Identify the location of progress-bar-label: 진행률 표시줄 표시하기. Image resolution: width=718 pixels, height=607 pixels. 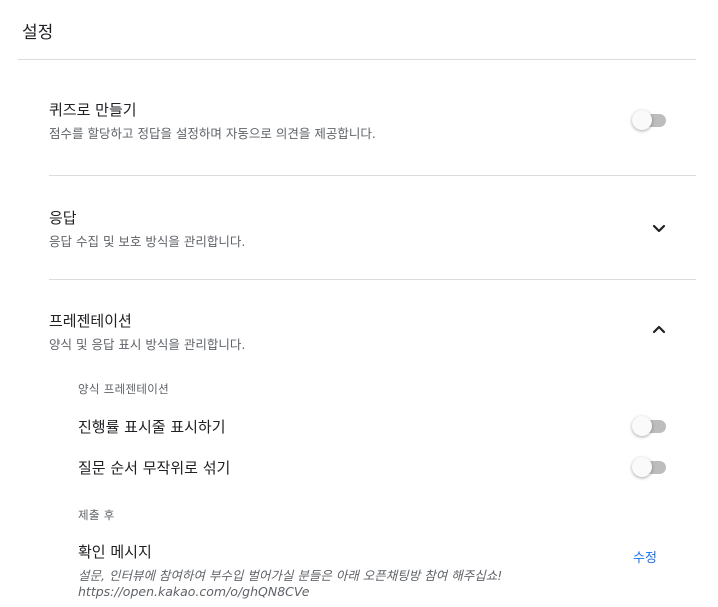
(152, 427).